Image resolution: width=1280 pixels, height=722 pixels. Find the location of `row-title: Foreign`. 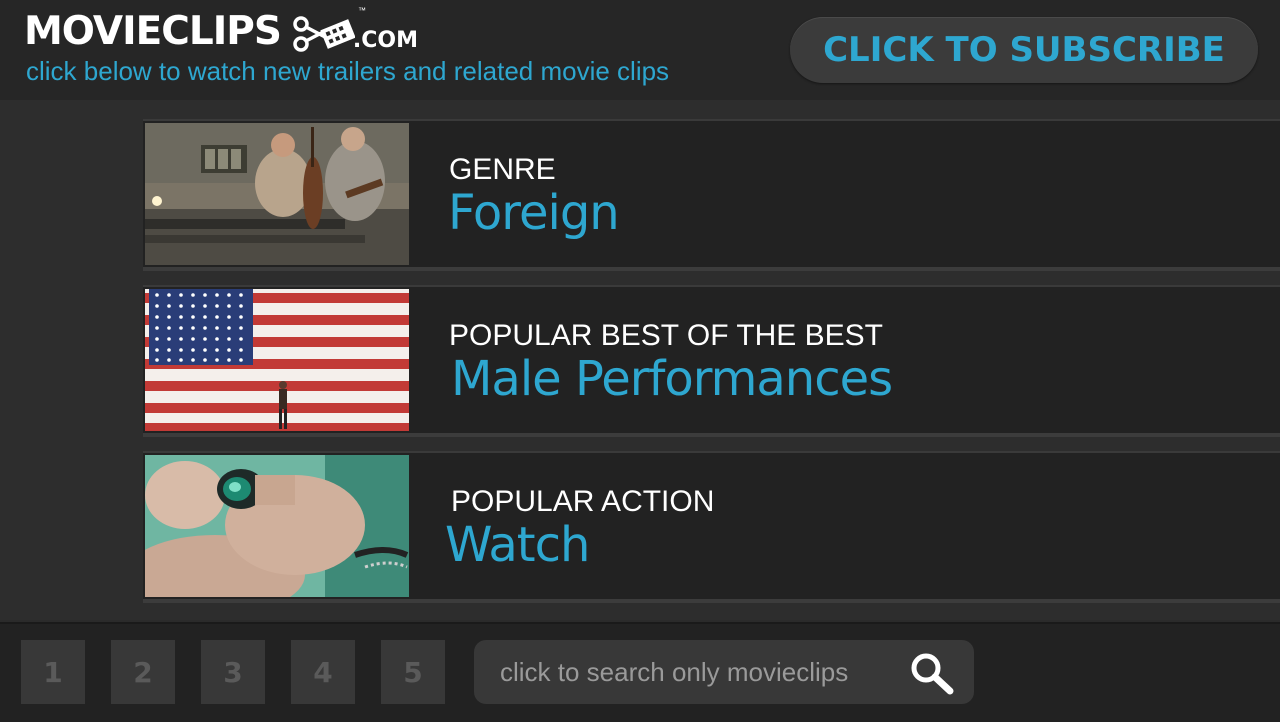

row-title: Foreign is located at coordinates (534, 213).